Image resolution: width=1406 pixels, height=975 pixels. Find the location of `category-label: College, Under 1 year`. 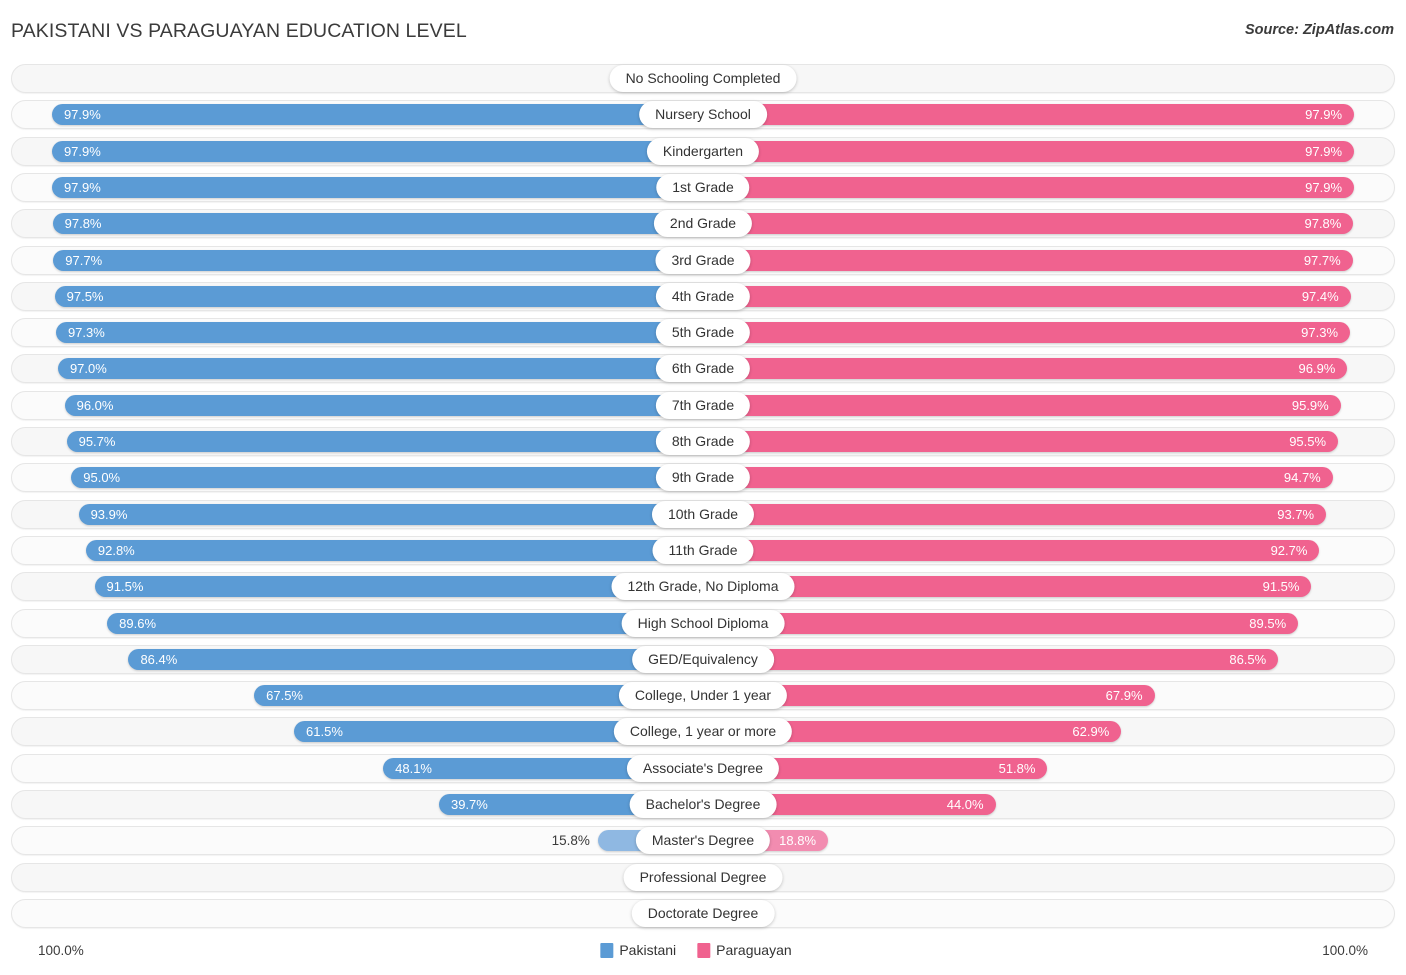

category-label: College, Under 1 year is located at coordinates (703, 696).